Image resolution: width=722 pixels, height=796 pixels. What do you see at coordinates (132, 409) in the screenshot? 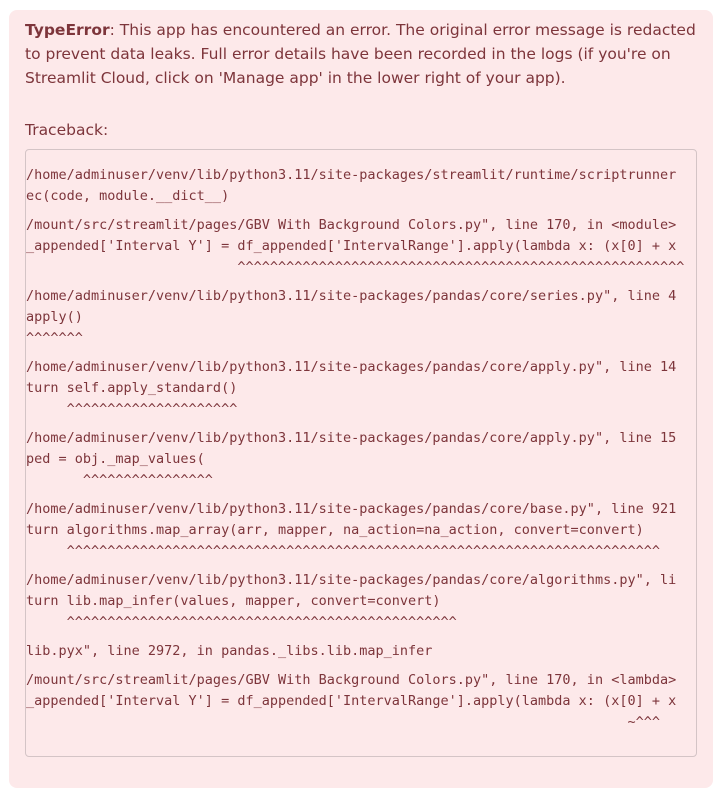
I see `traceback-line: ^^^^^^^^^^^^^^^^^^^^^` at bounding box center [132, 409].